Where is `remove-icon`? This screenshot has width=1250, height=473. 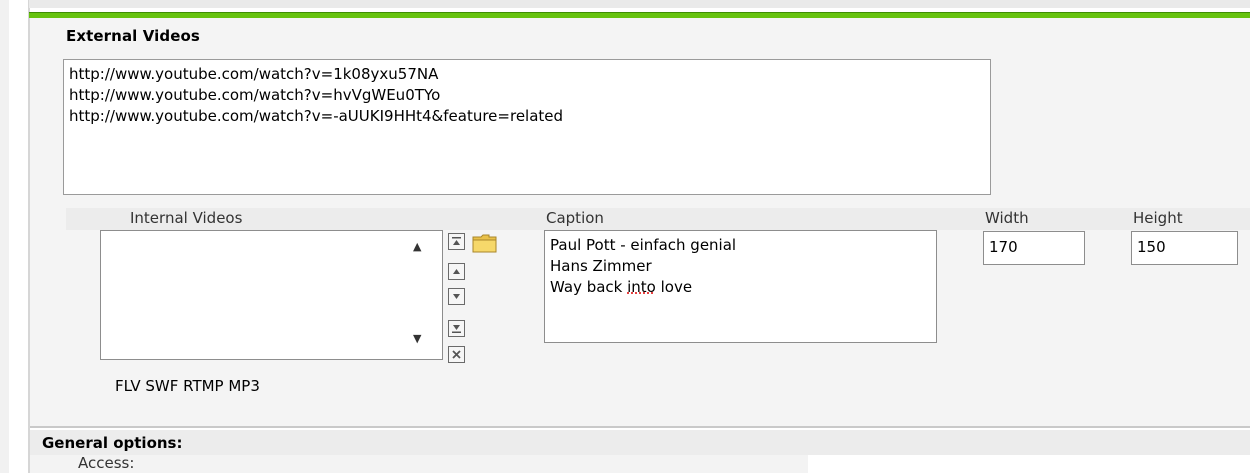 remove-icon is located at coordinates (456, 354).